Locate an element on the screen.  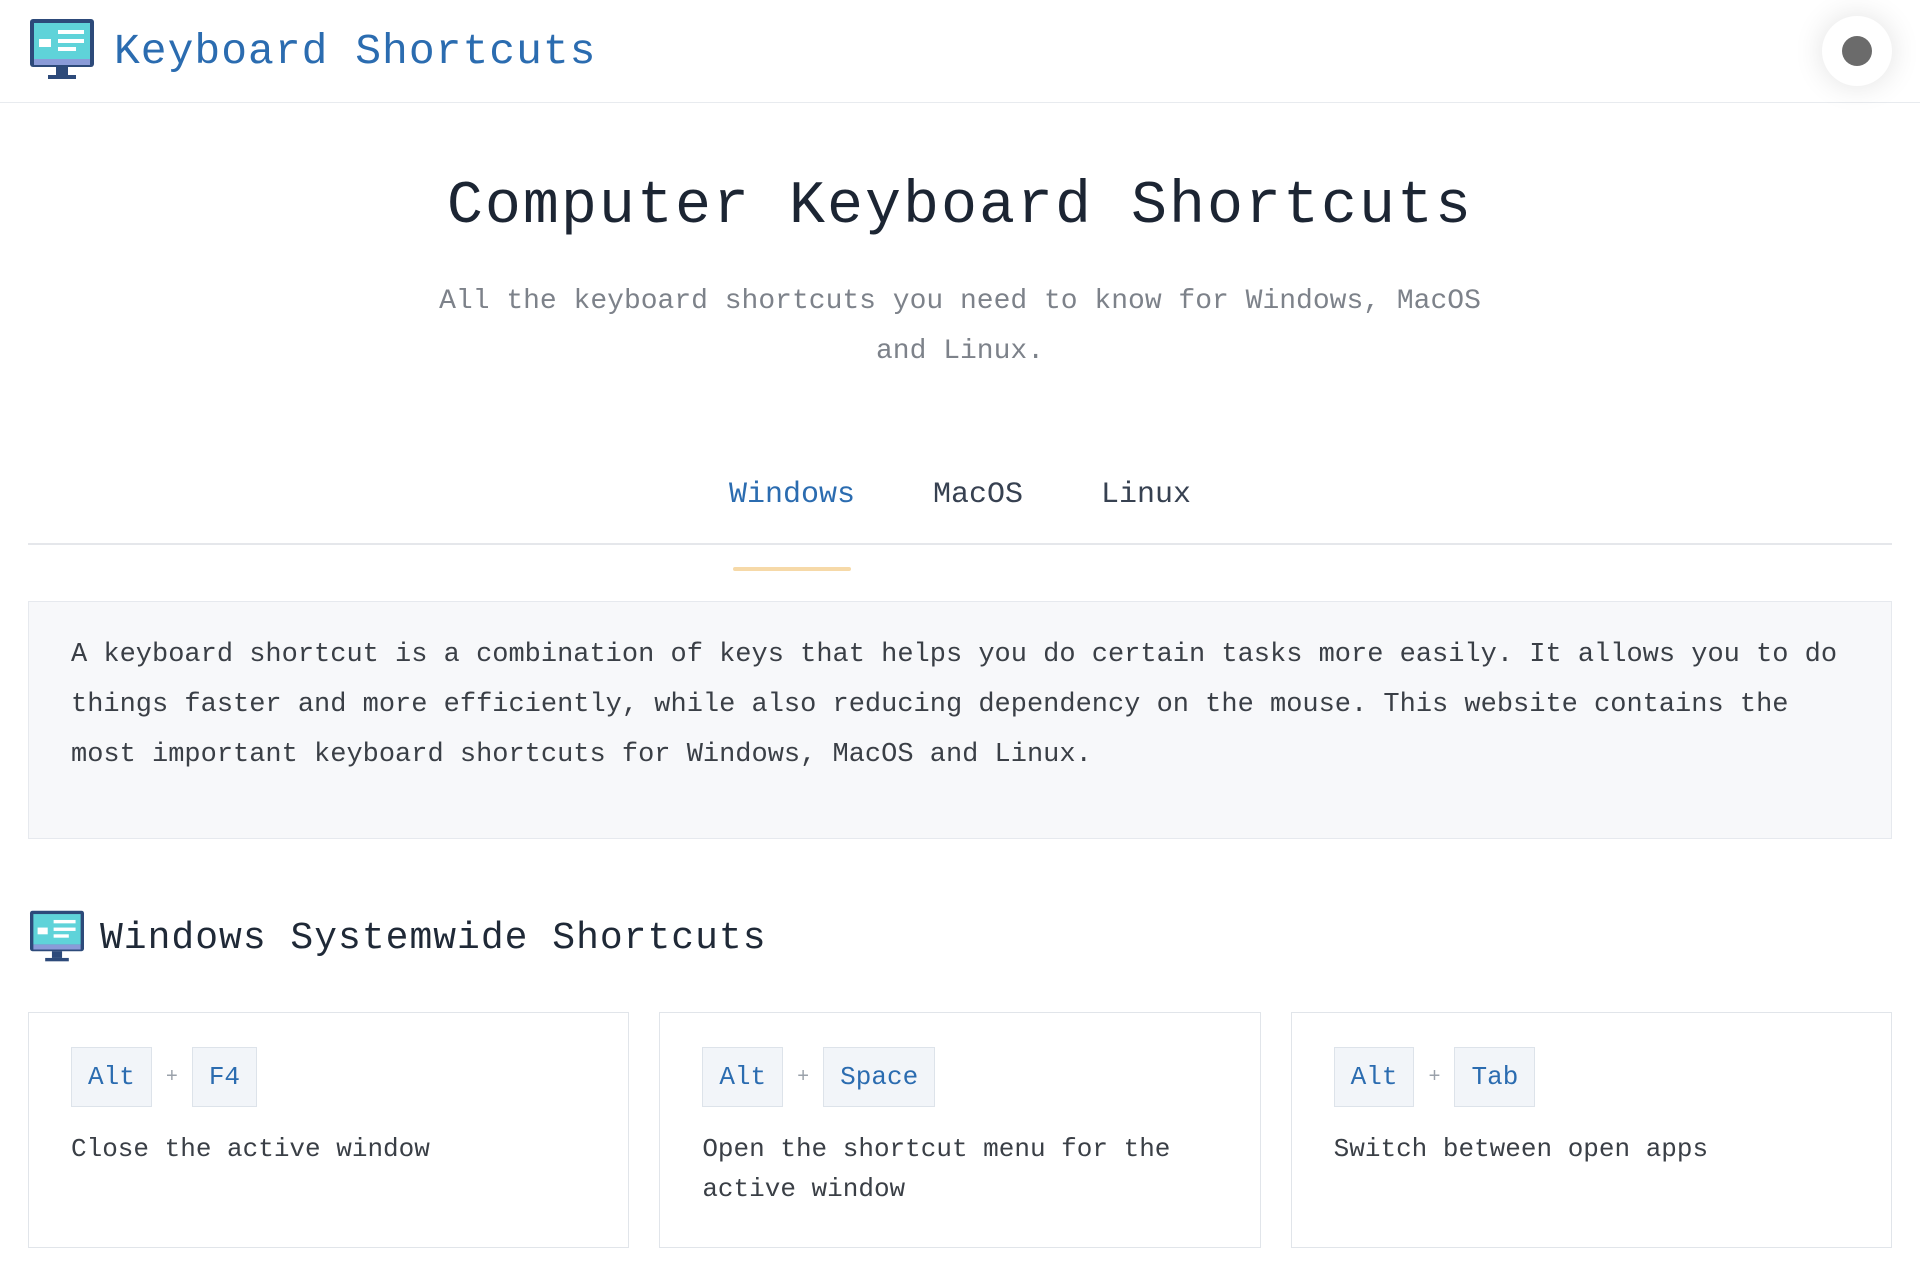
site-header: Keyboard Shortcuts is located at coordinates (960, 51).